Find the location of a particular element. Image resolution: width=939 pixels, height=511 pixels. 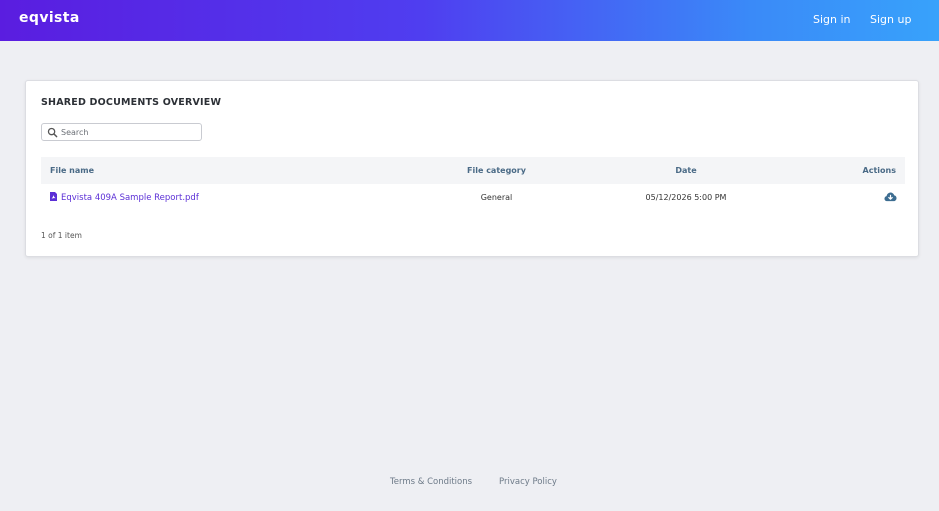

file-name: Eqvista 409A Sample Report.pdf is located at coordinates (130, 198).